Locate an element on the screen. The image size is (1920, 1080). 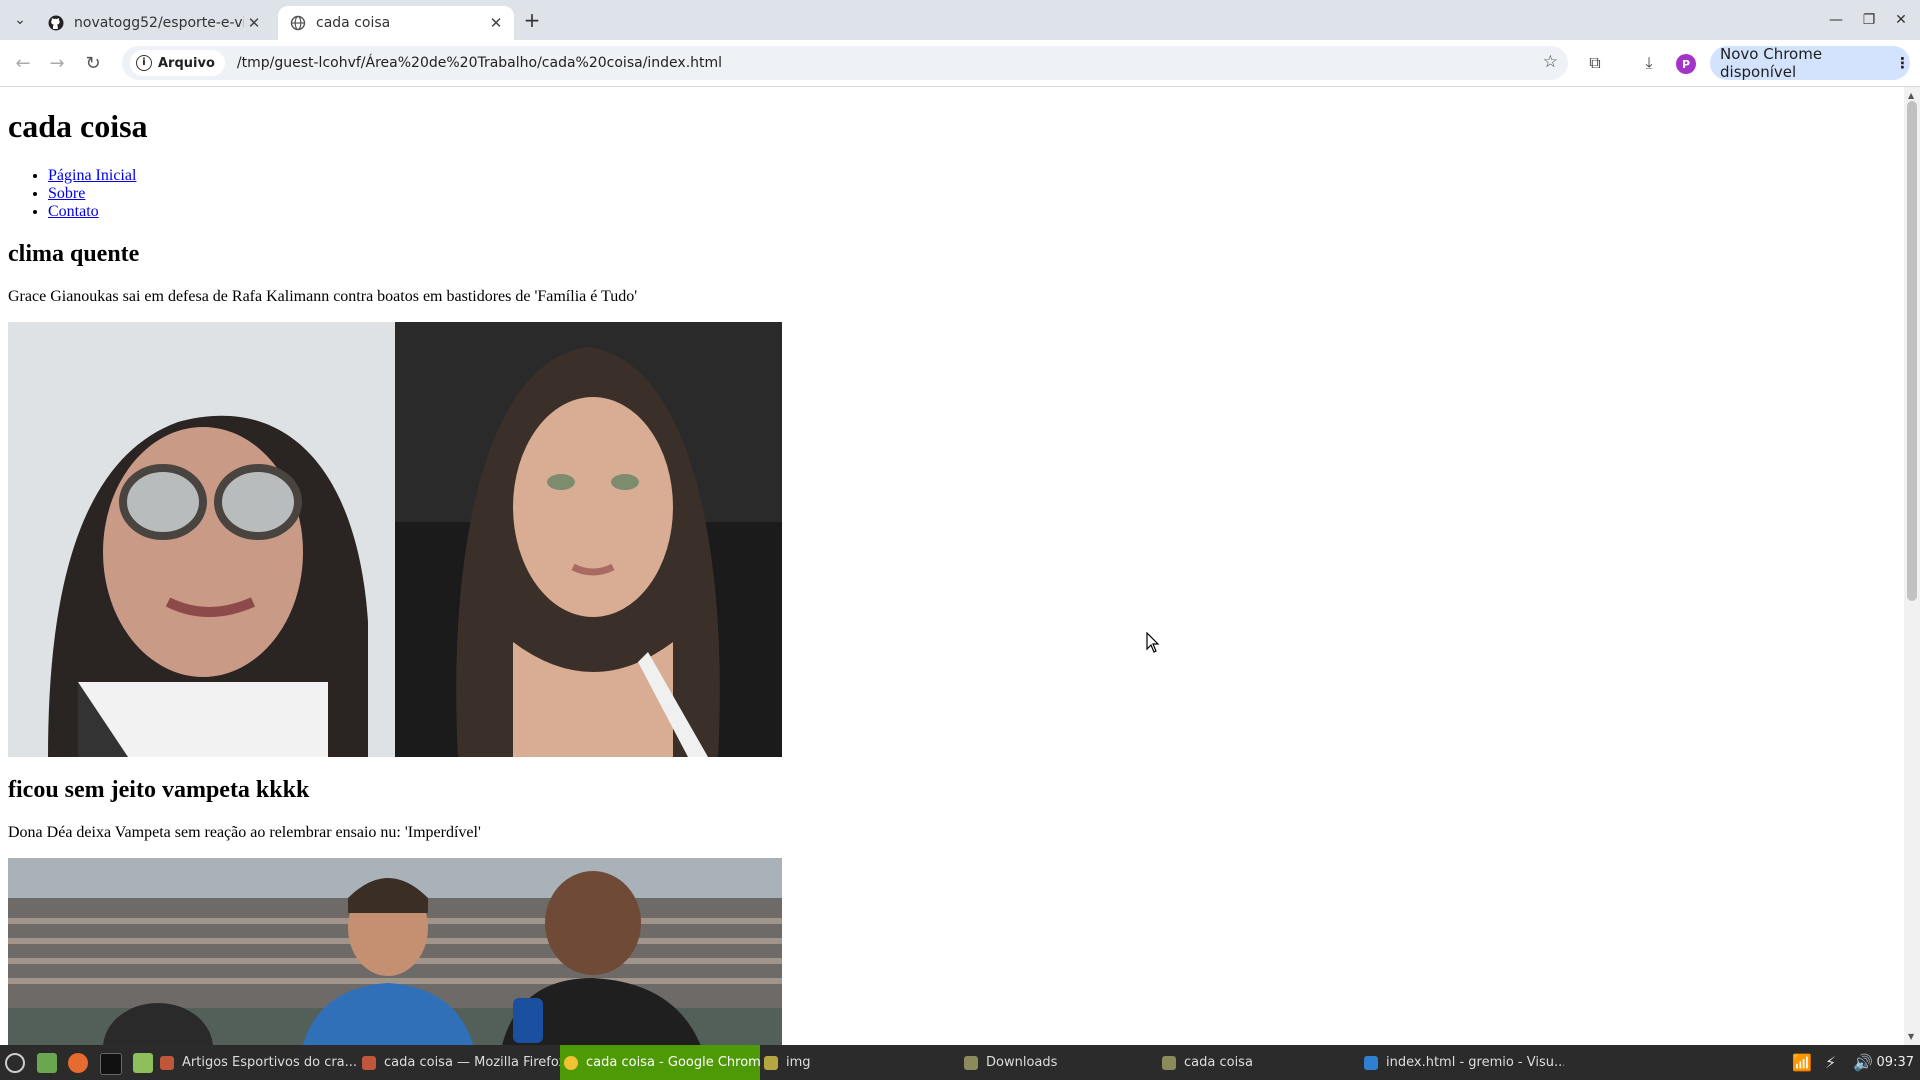
task-label: img is located at coordinates (798, 1062).